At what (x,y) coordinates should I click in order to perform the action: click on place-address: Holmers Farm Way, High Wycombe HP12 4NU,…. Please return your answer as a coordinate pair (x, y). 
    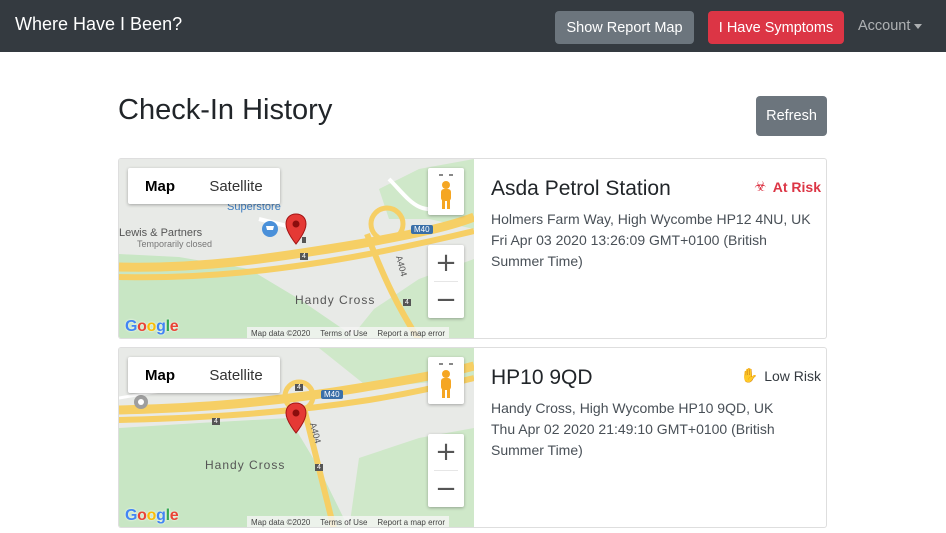
    Looking at the image, I should click on (651, 219).